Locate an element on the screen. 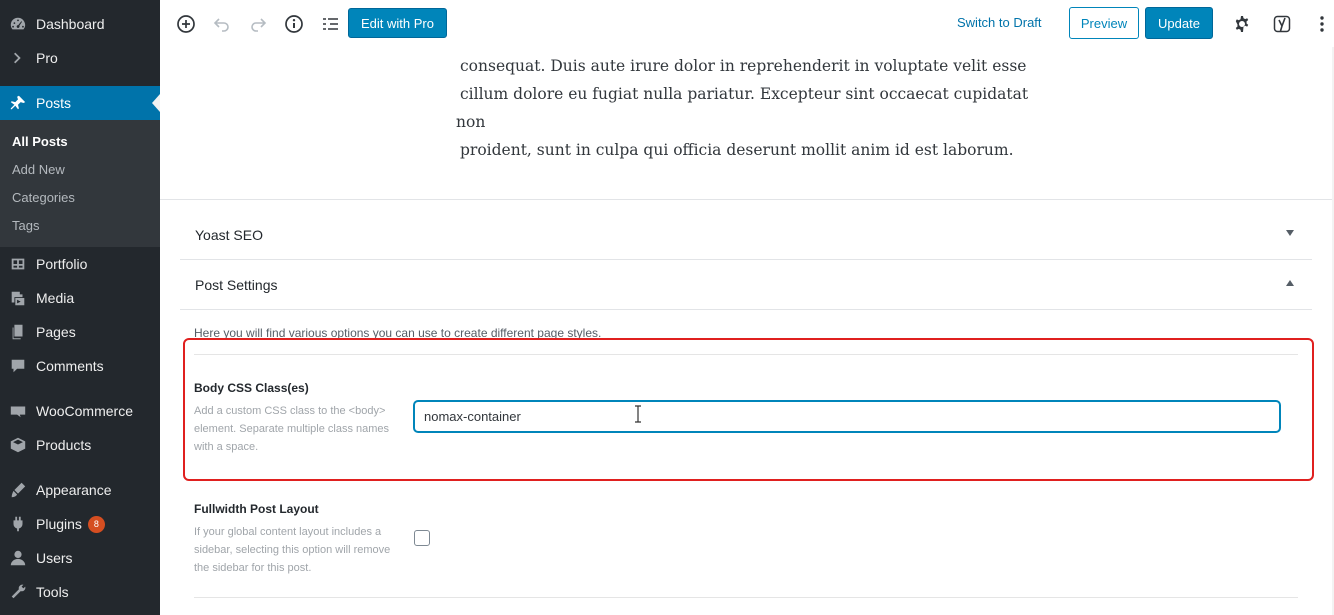 The height and width of the screenshot is (615, 1334). caret-down-icon is located at coordinates (1290, 233).